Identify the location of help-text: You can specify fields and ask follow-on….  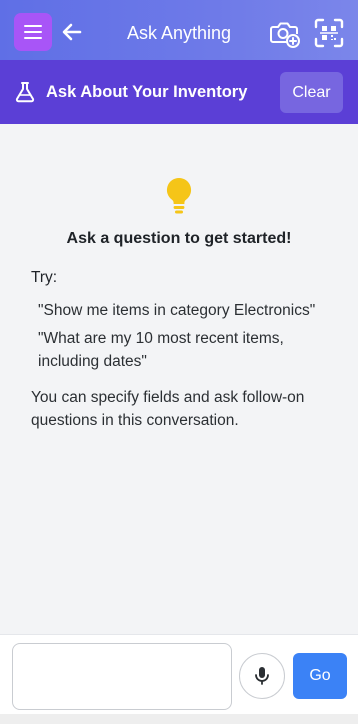
(168, 409).